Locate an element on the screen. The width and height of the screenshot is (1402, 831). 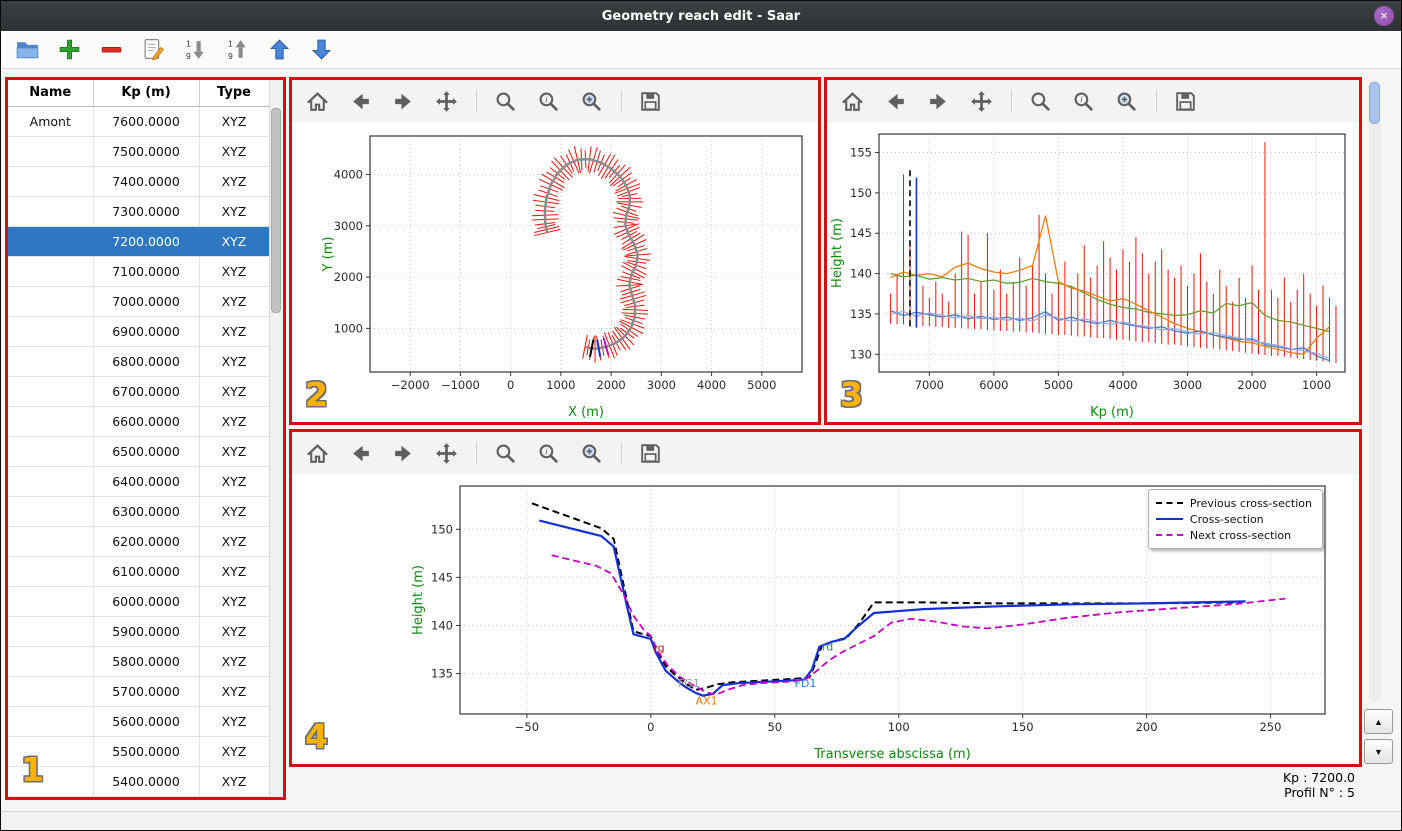
table-cell: 6700.0000 is located at coordinates (146, 391).